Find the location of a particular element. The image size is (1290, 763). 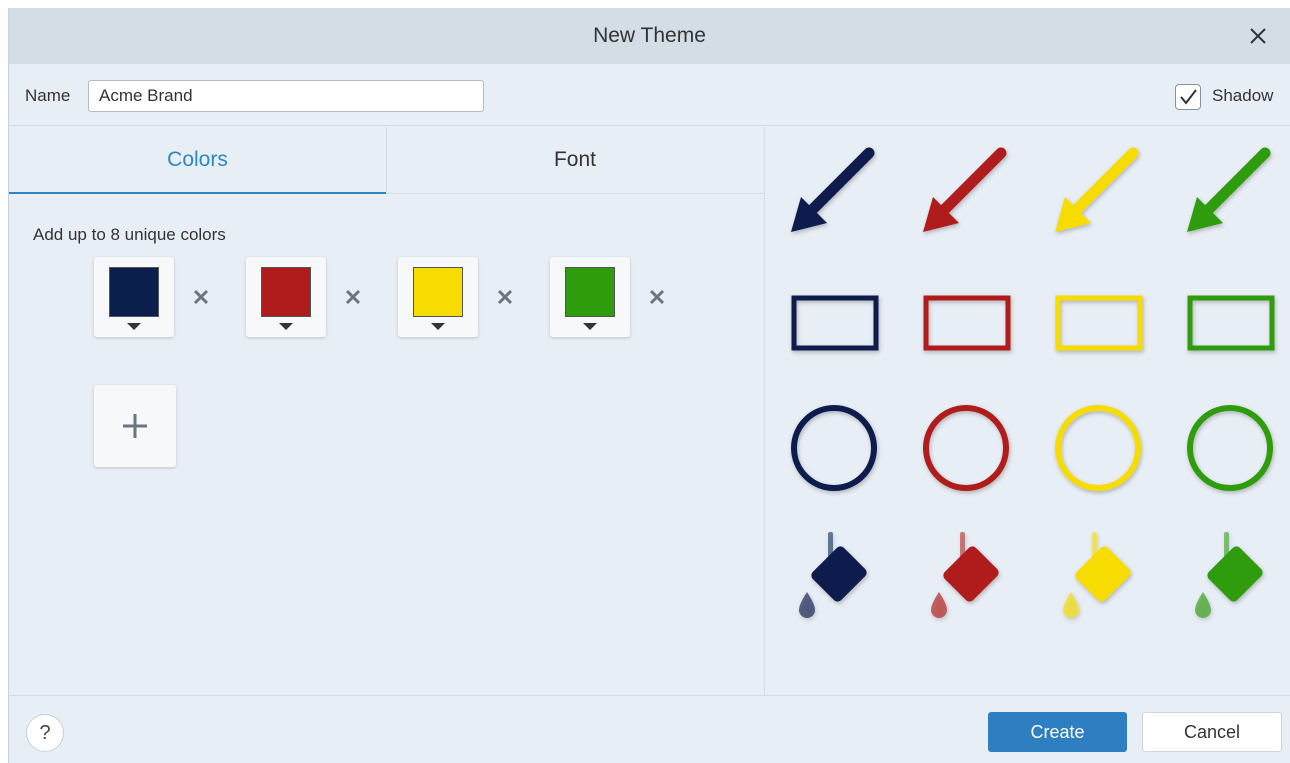

remove-color-2-button is located at coordinates (353, 297).